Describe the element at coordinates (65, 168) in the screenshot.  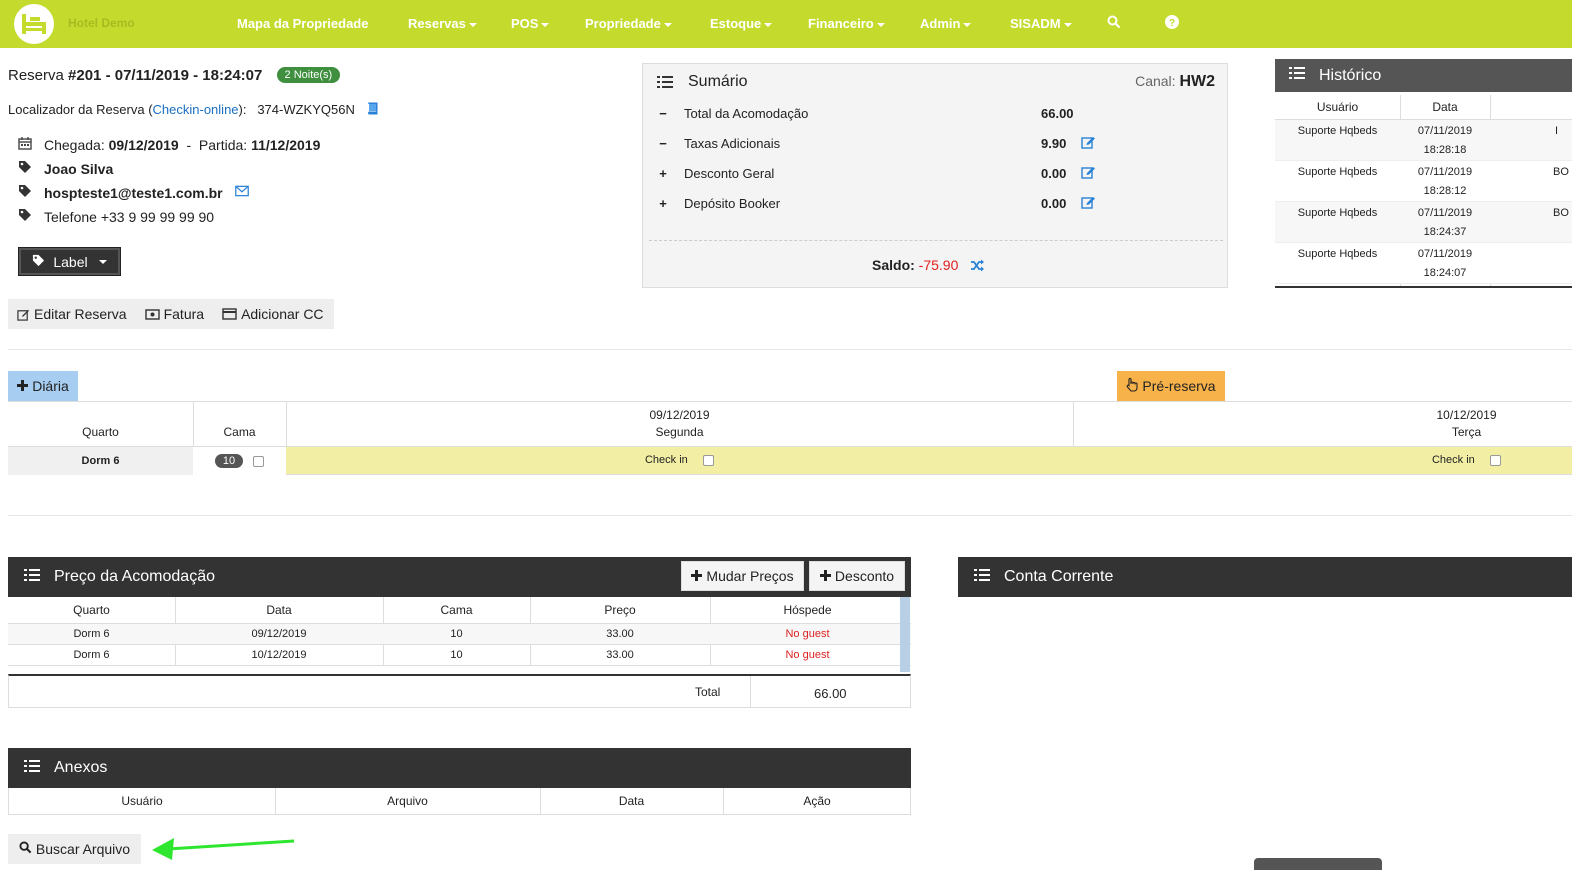
I see `guest-name-line: Joao Silva` at that location.